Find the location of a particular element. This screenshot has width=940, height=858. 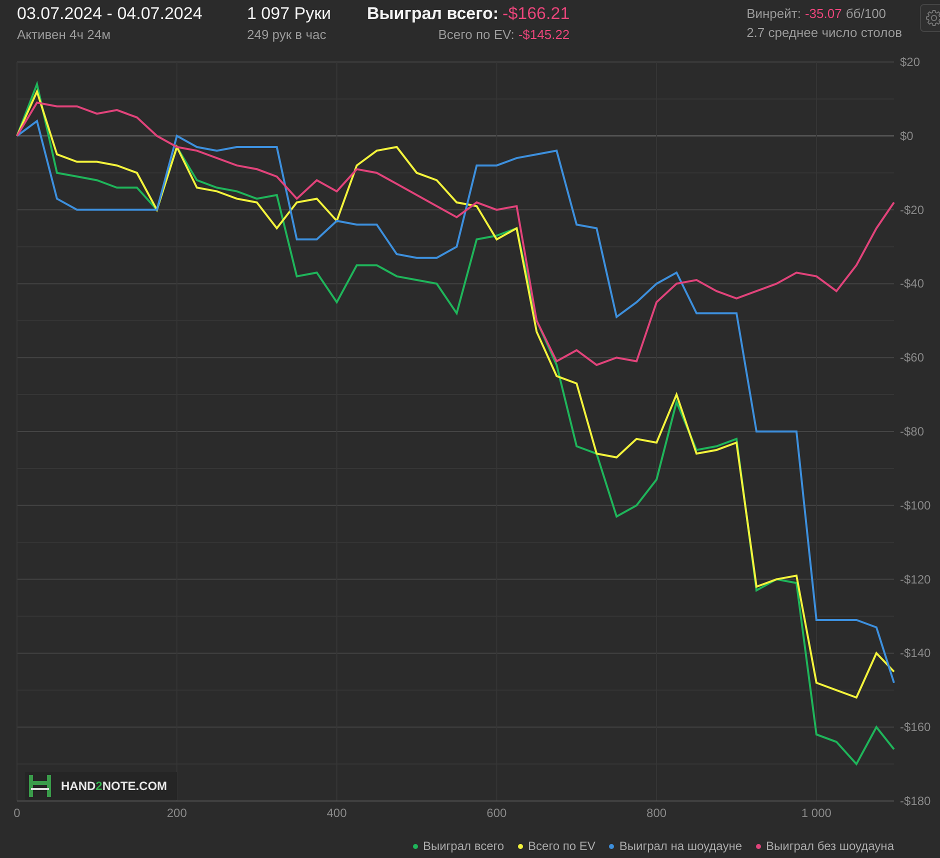

winrate-label: Винрейт: is located at coordinates (773, 13).